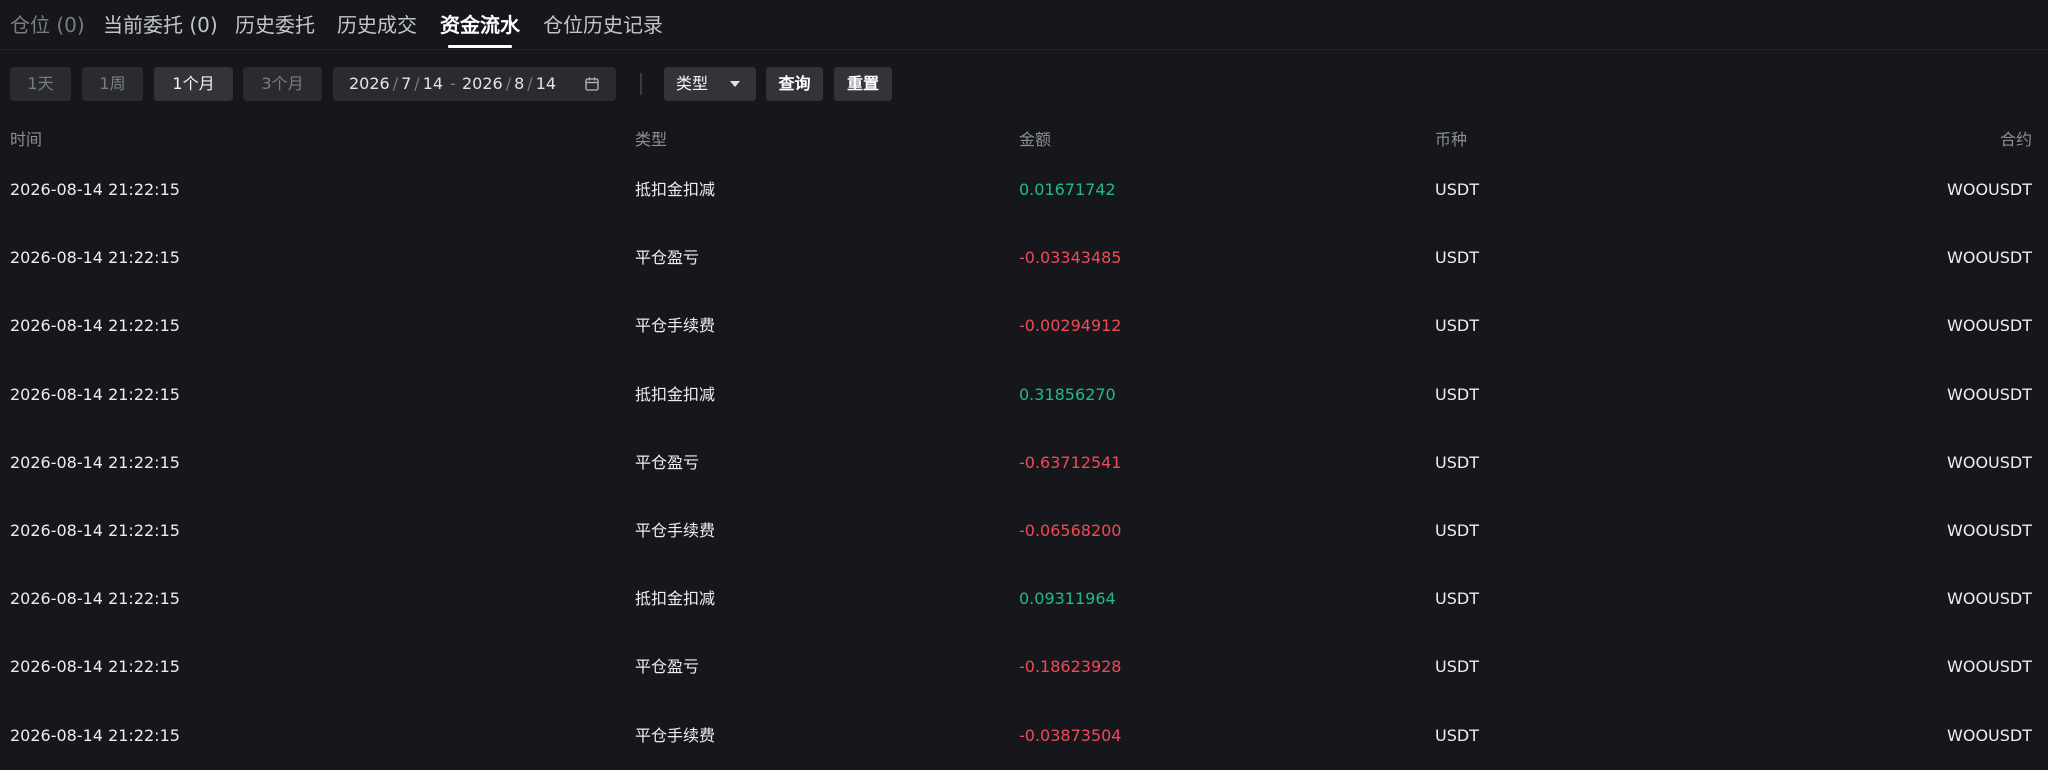 This screenshot has width=2048, height=770. I want to click on row-amount: -0.06568200, so click(1070, 530).